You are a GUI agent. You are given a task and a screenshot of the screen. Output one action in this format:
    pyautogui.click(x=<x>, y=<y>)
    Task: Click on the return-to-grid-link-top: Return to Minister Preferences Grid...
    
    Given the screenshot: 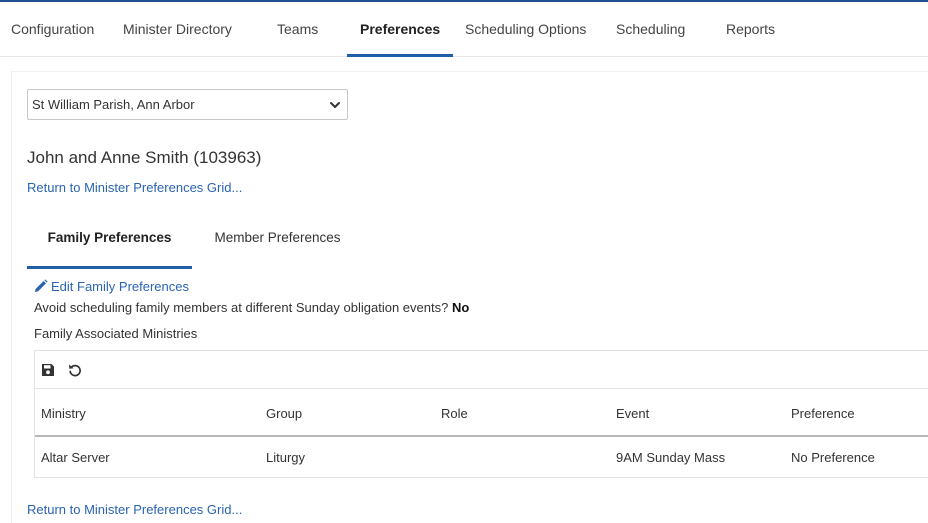 What is the action you would take?
    pyautogui.click(x=134, y=187)
    